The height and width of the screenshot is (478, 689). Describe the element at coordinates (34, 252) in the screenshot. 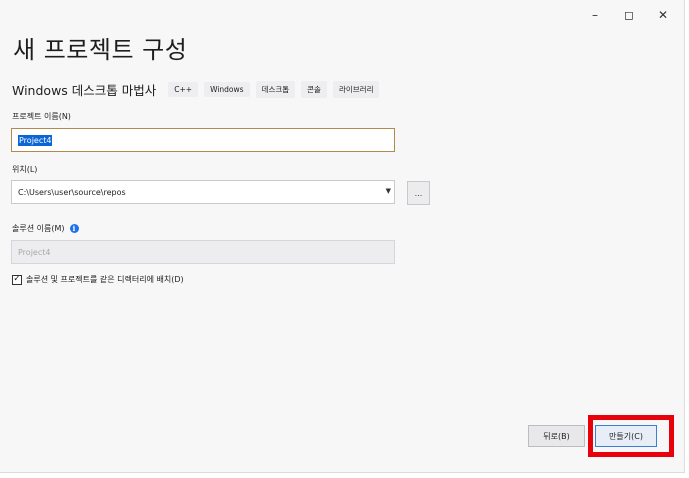

I see `solution-name-value: Project4` at that location.